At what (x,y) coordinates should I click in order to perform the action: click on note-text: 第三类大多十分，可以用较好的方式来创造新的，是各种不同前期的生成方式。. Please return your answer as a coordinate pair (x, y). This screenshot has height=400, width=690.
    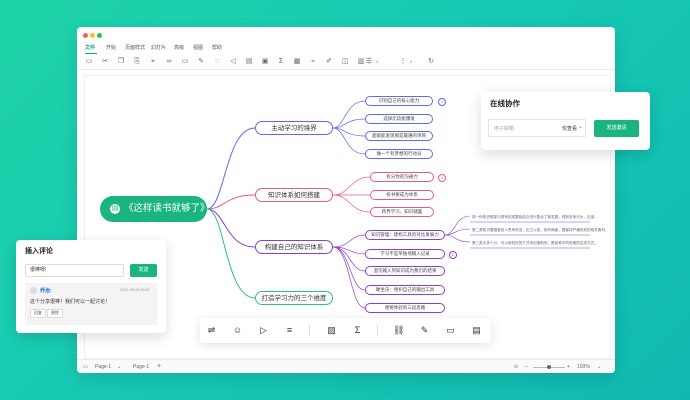
    Looking at the image, I should click on (535, 243).